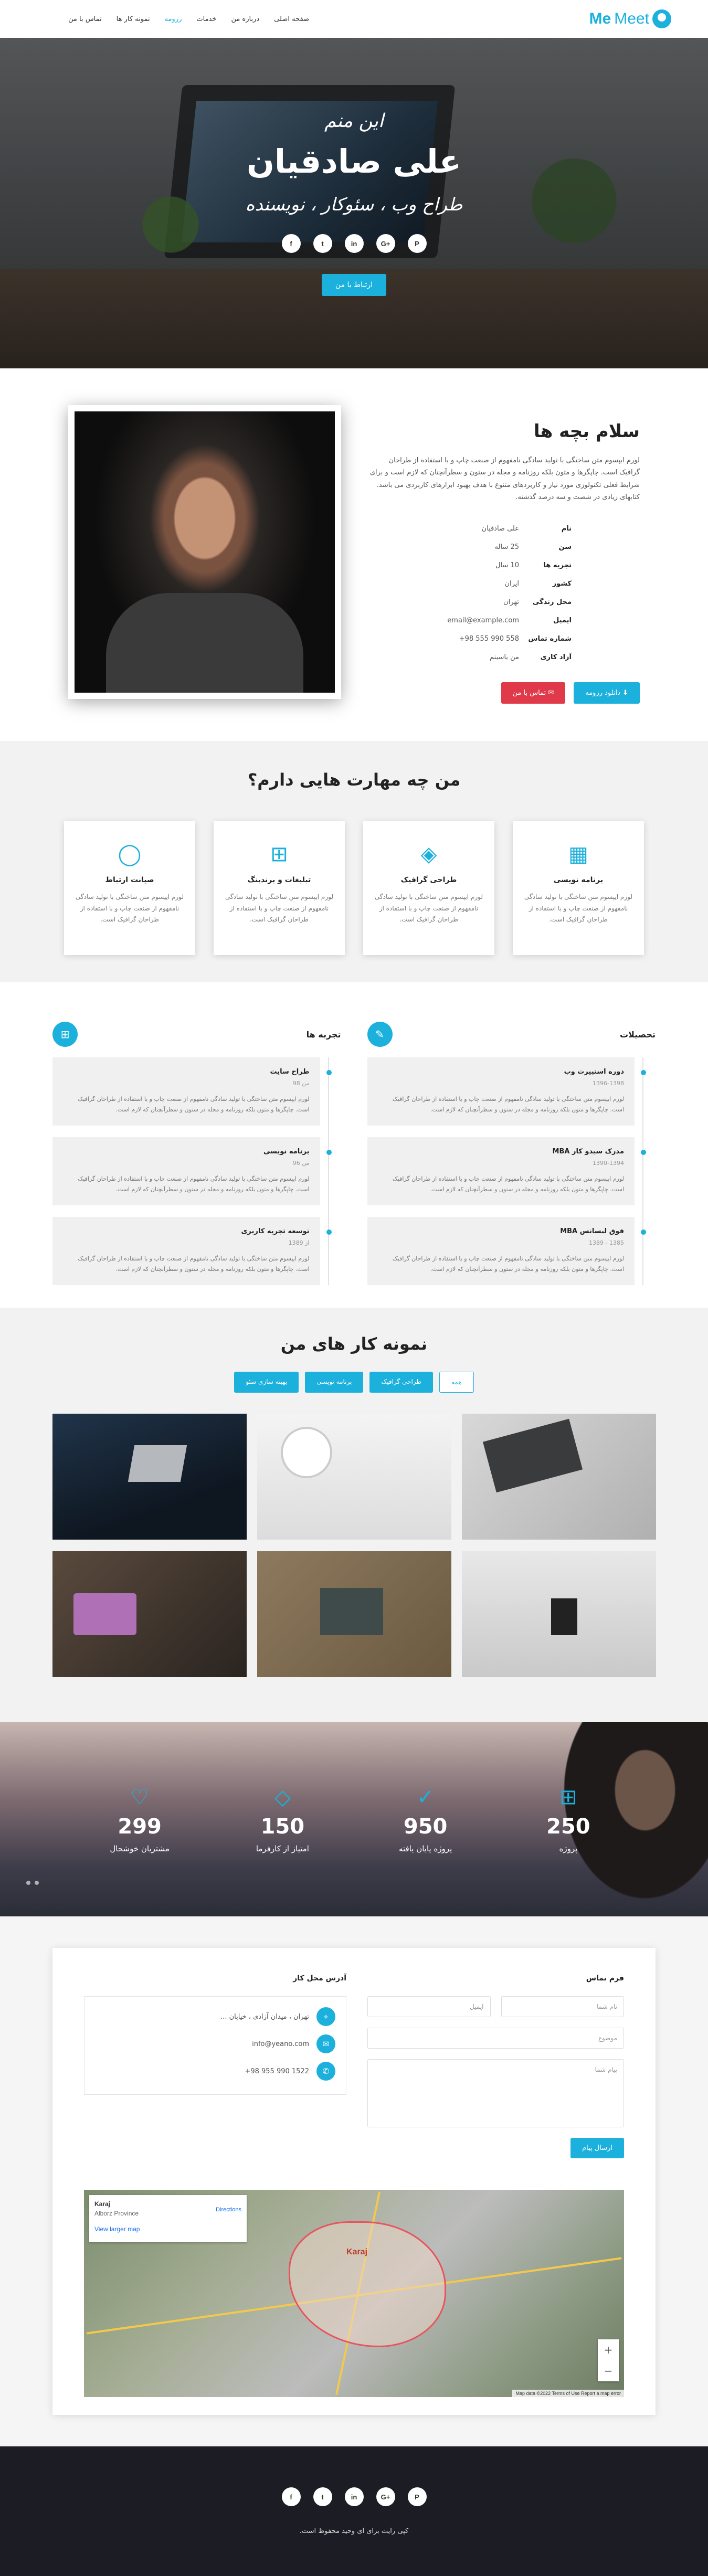 The height and width of the screenshot is (2576, 708). Describe the element at coordinates (401, 1382) in the screenshot. I see `filter-graphic: طراحی گرافیک` at that location.